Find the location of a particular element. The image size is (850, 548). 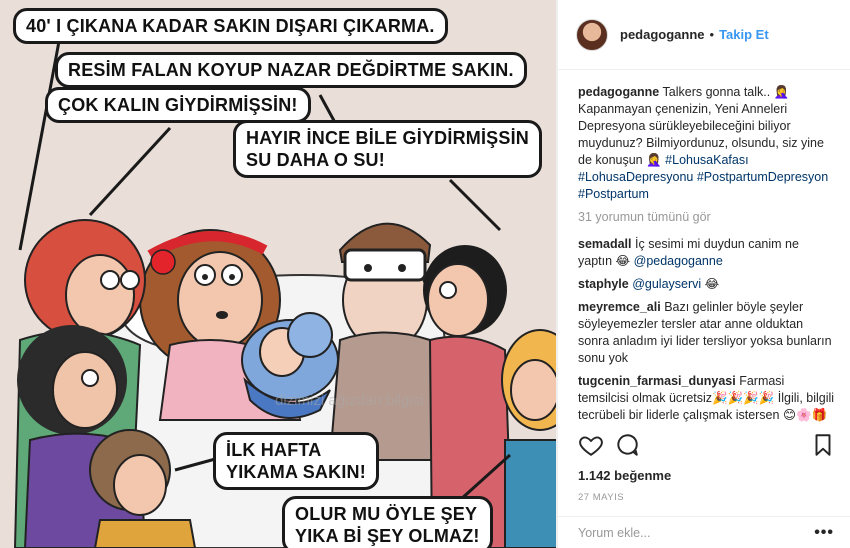

comment-item: staphyle @gulayservi 😂 is located at coordinates (707, 284).